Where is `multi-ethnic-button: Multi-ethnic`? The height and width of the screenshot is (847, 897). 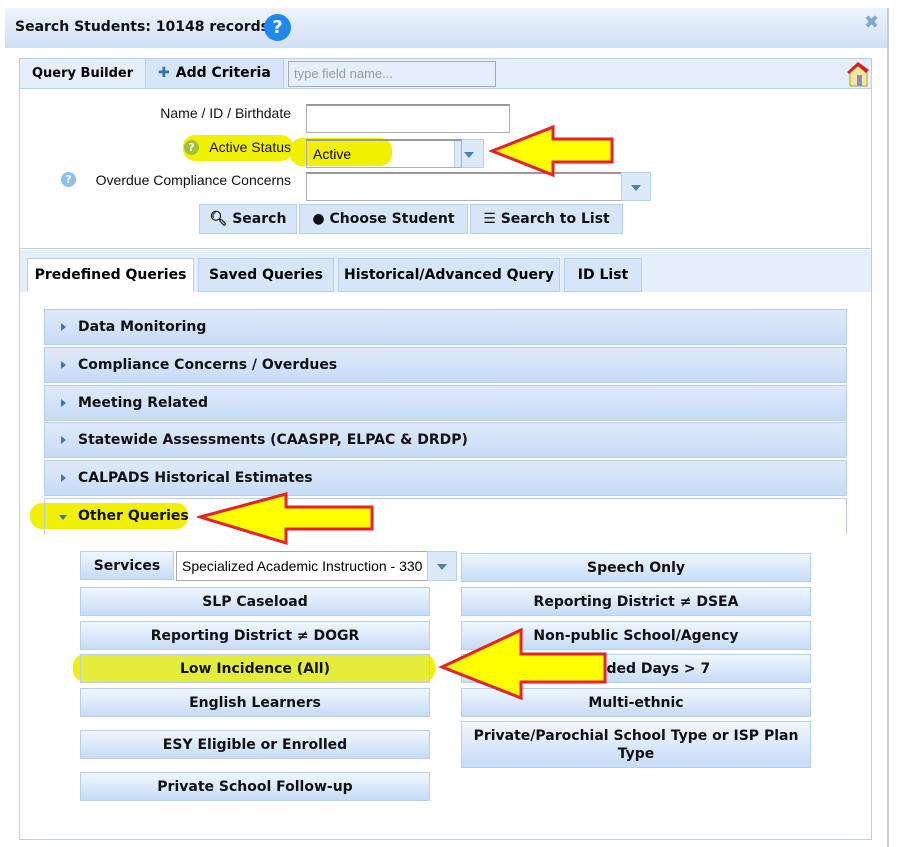
multi-ethnic-button: Multi-ethnic is located at coordinates (636, 702).